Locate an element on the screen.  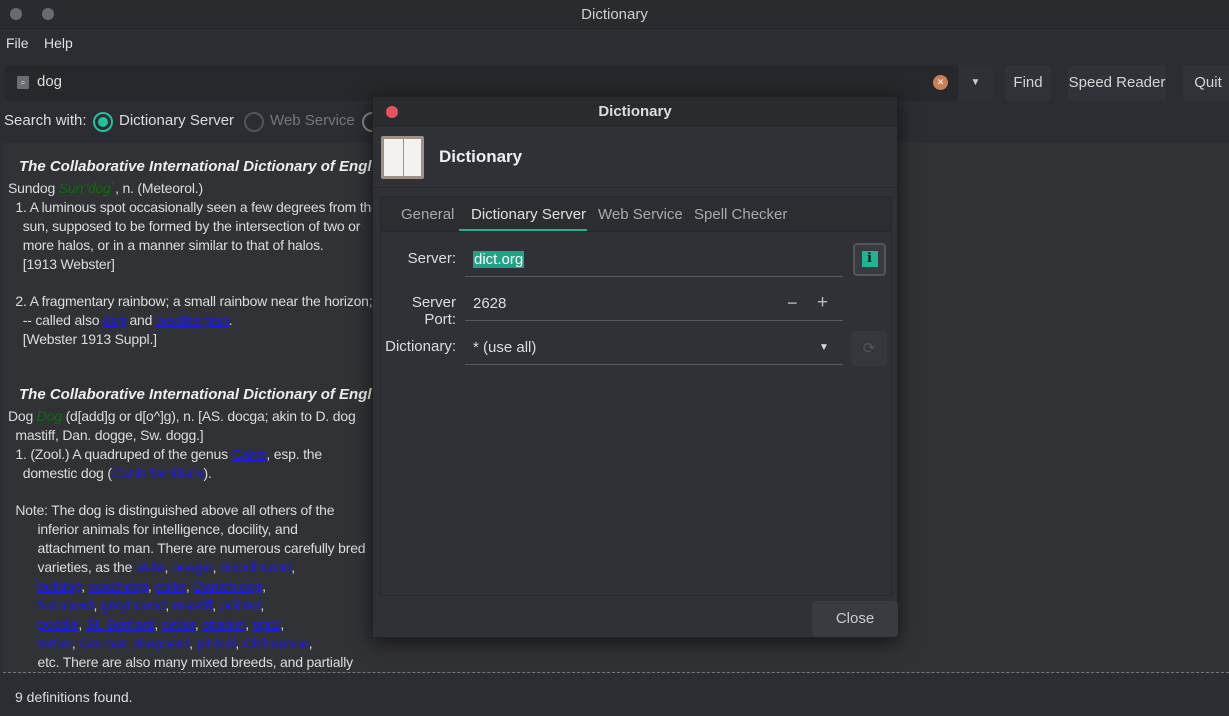
server-port-value: 2628 is located at coordinates (489, 303).